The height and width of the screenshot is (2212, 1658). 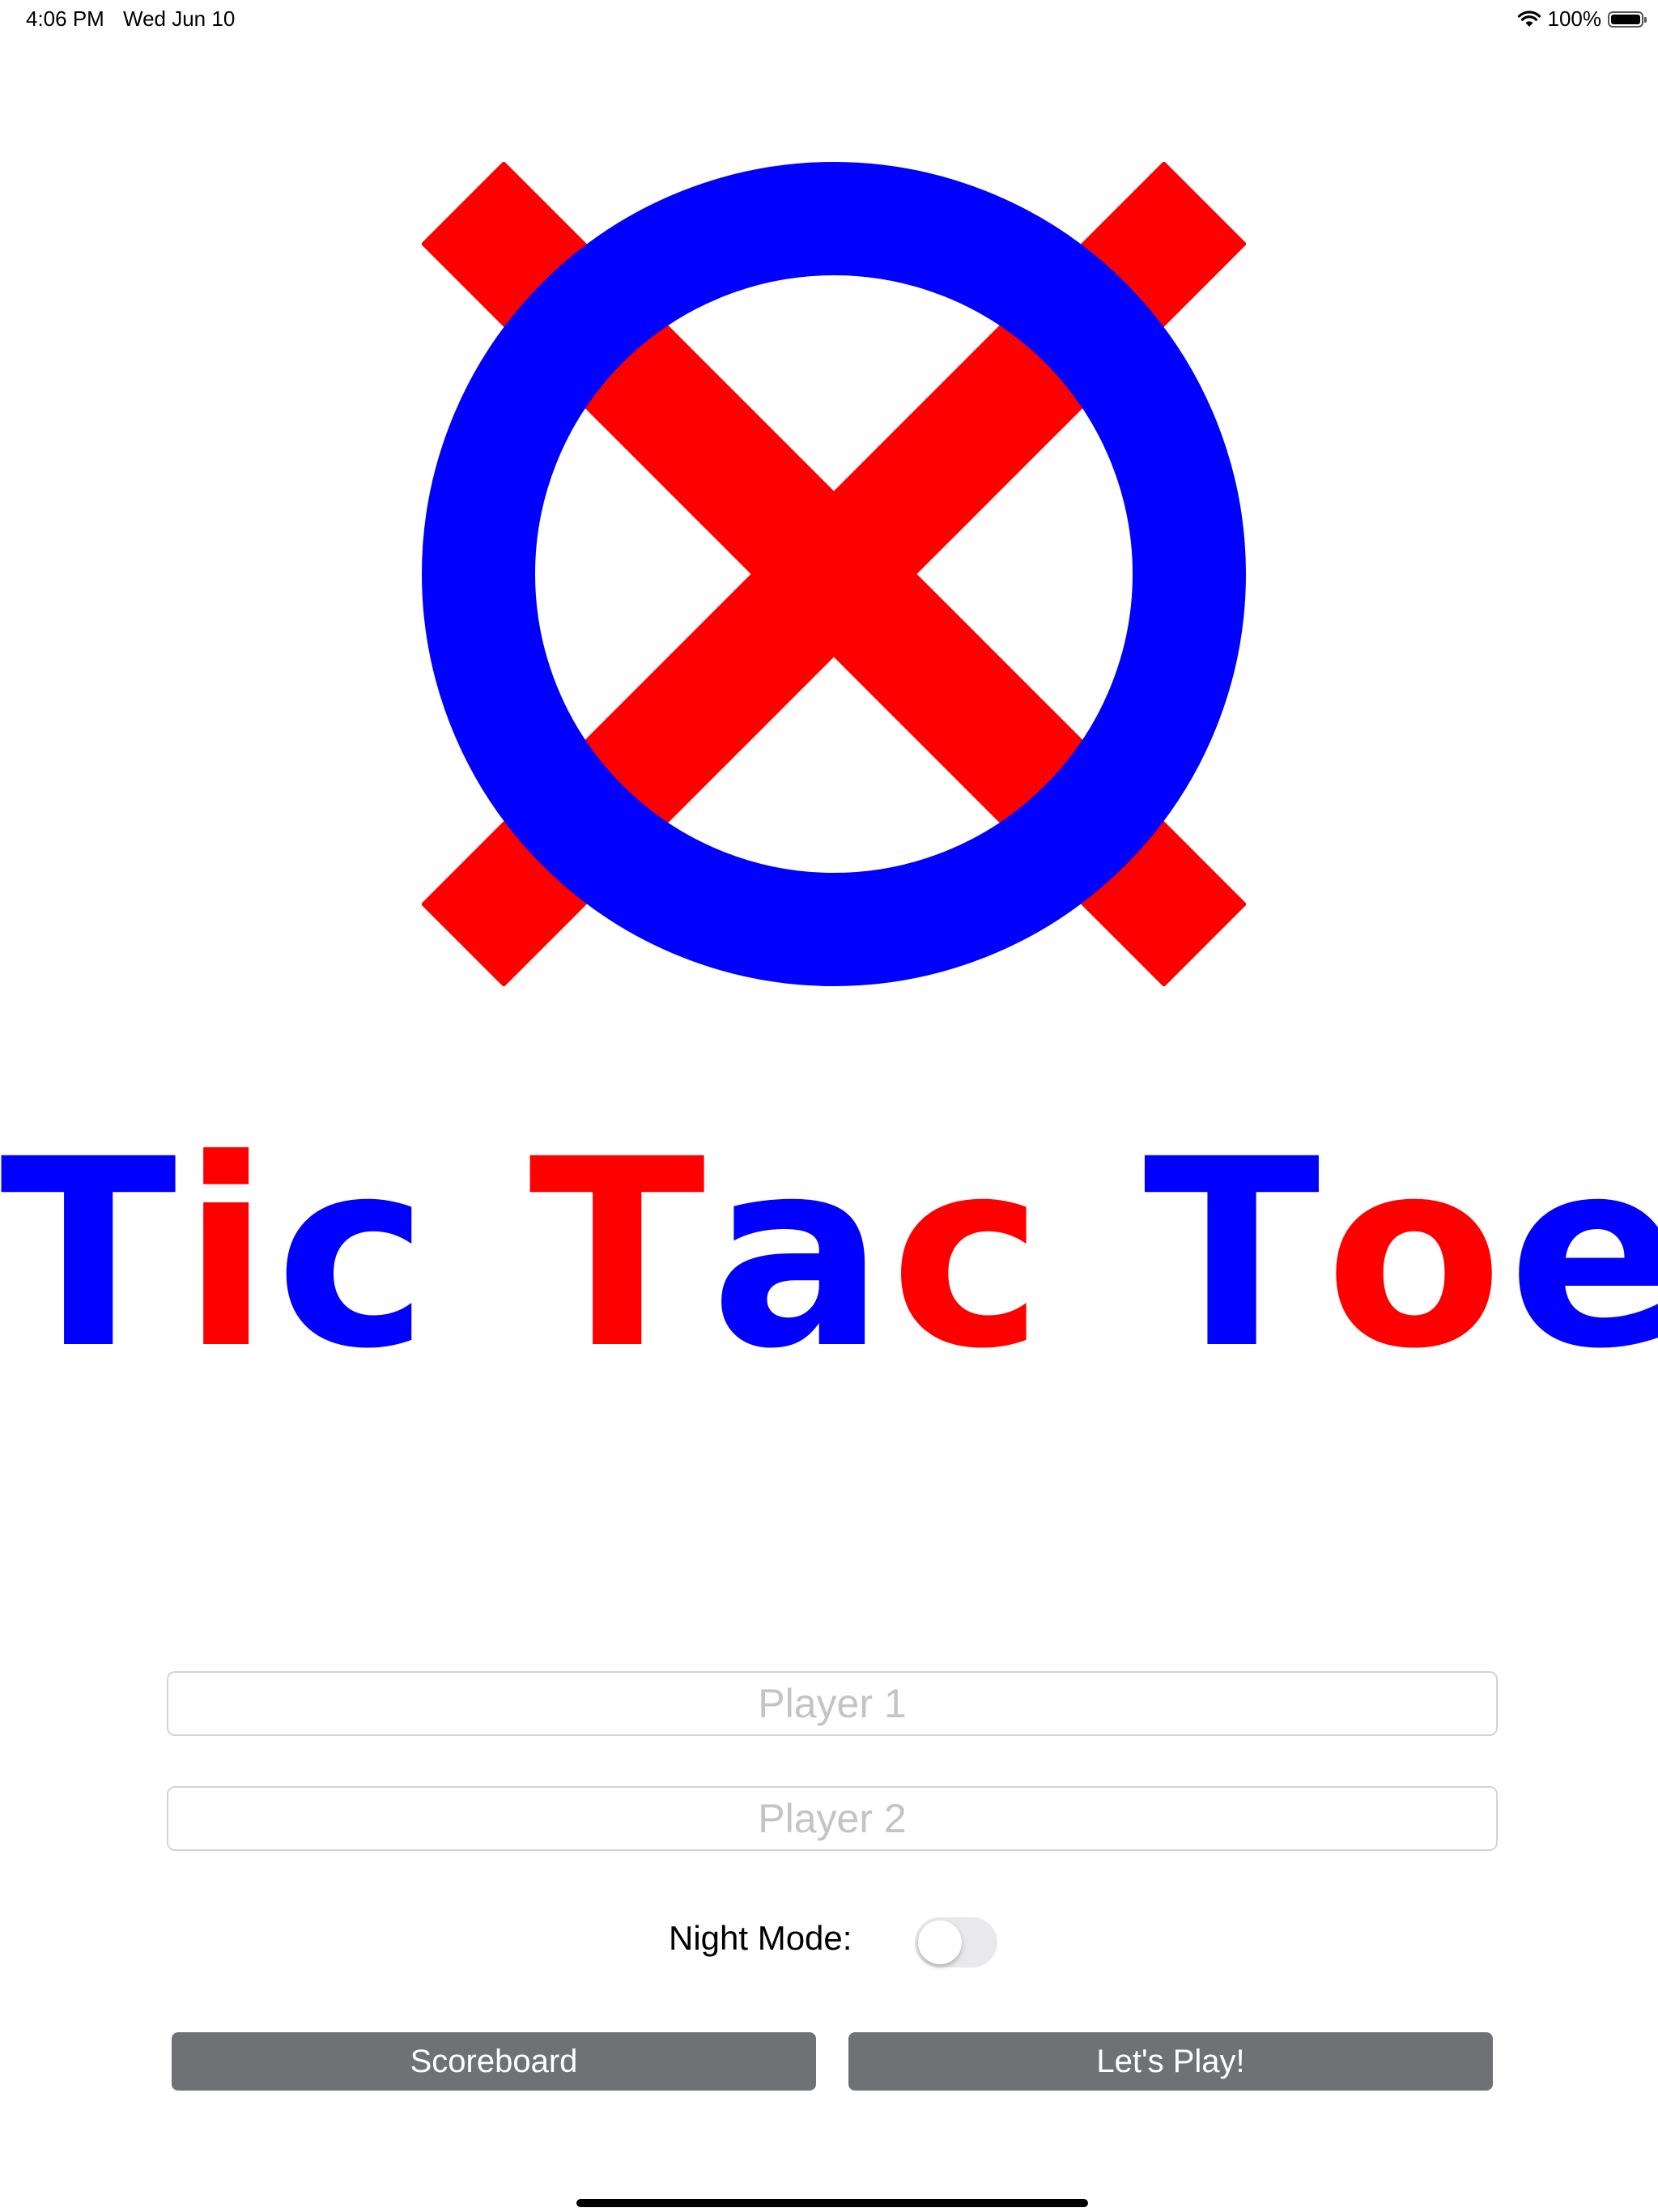 I want to click on night-mode-toggle, so click(x=956, y=1942).